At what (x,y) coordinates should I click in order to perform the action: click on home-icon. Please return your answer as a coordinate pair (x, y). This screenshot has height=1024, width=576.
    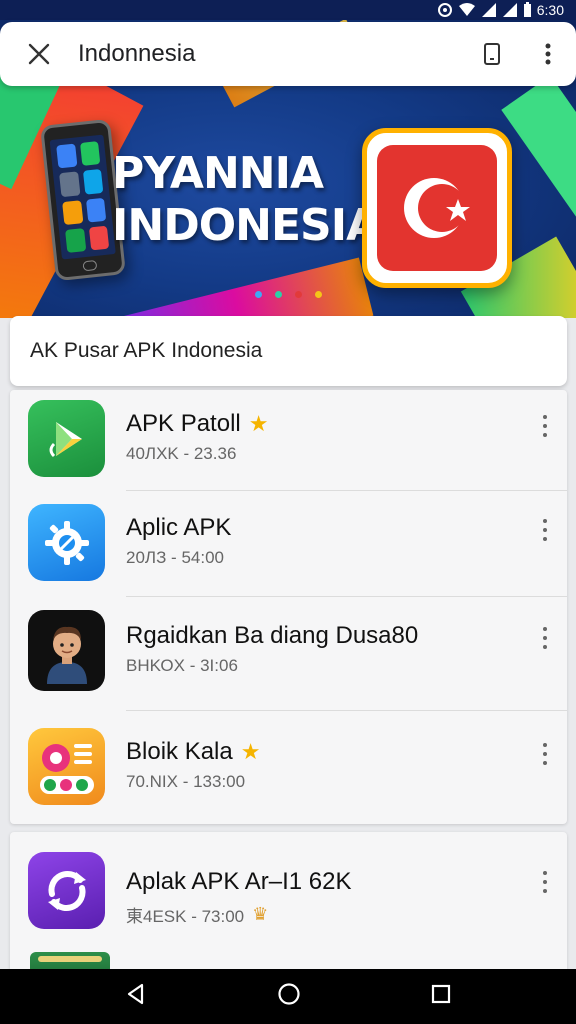
    Looking at the image, I should click on (289, 996).